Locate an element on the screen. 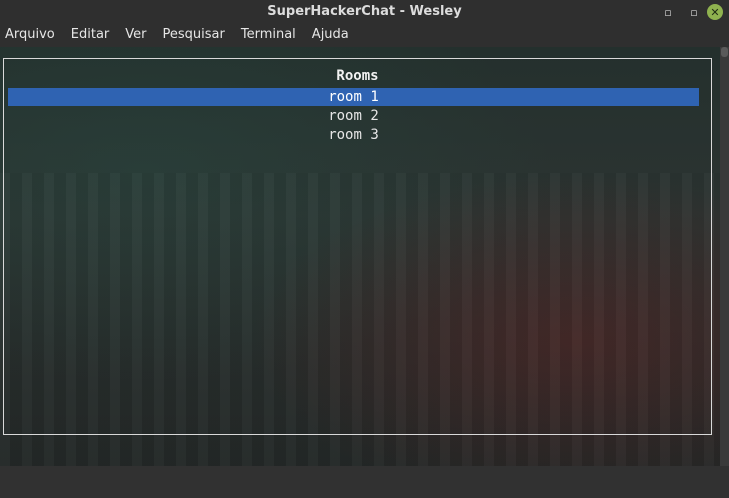 This screenshot has height=498, width=729. minimize-button: ▫ is located at coordinates (668, 12).